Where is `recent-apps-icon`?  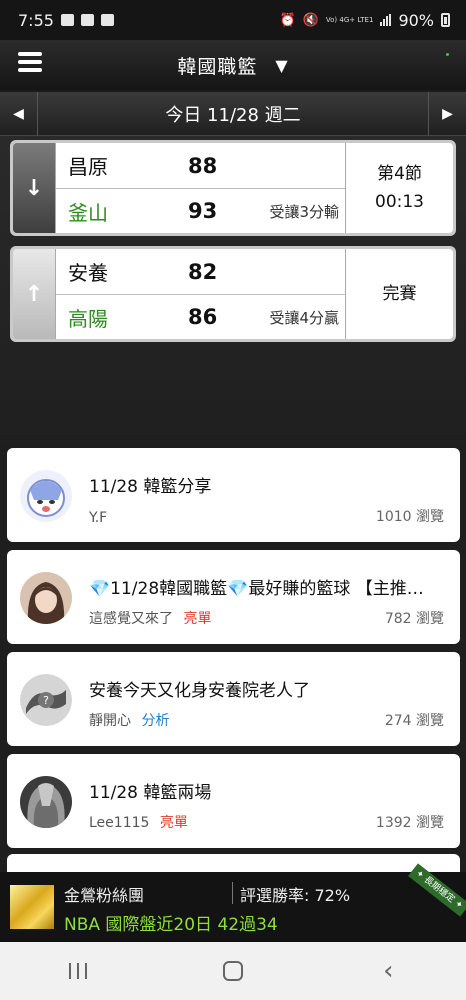 recent-apps-icon is located at coordinates (77, 971).